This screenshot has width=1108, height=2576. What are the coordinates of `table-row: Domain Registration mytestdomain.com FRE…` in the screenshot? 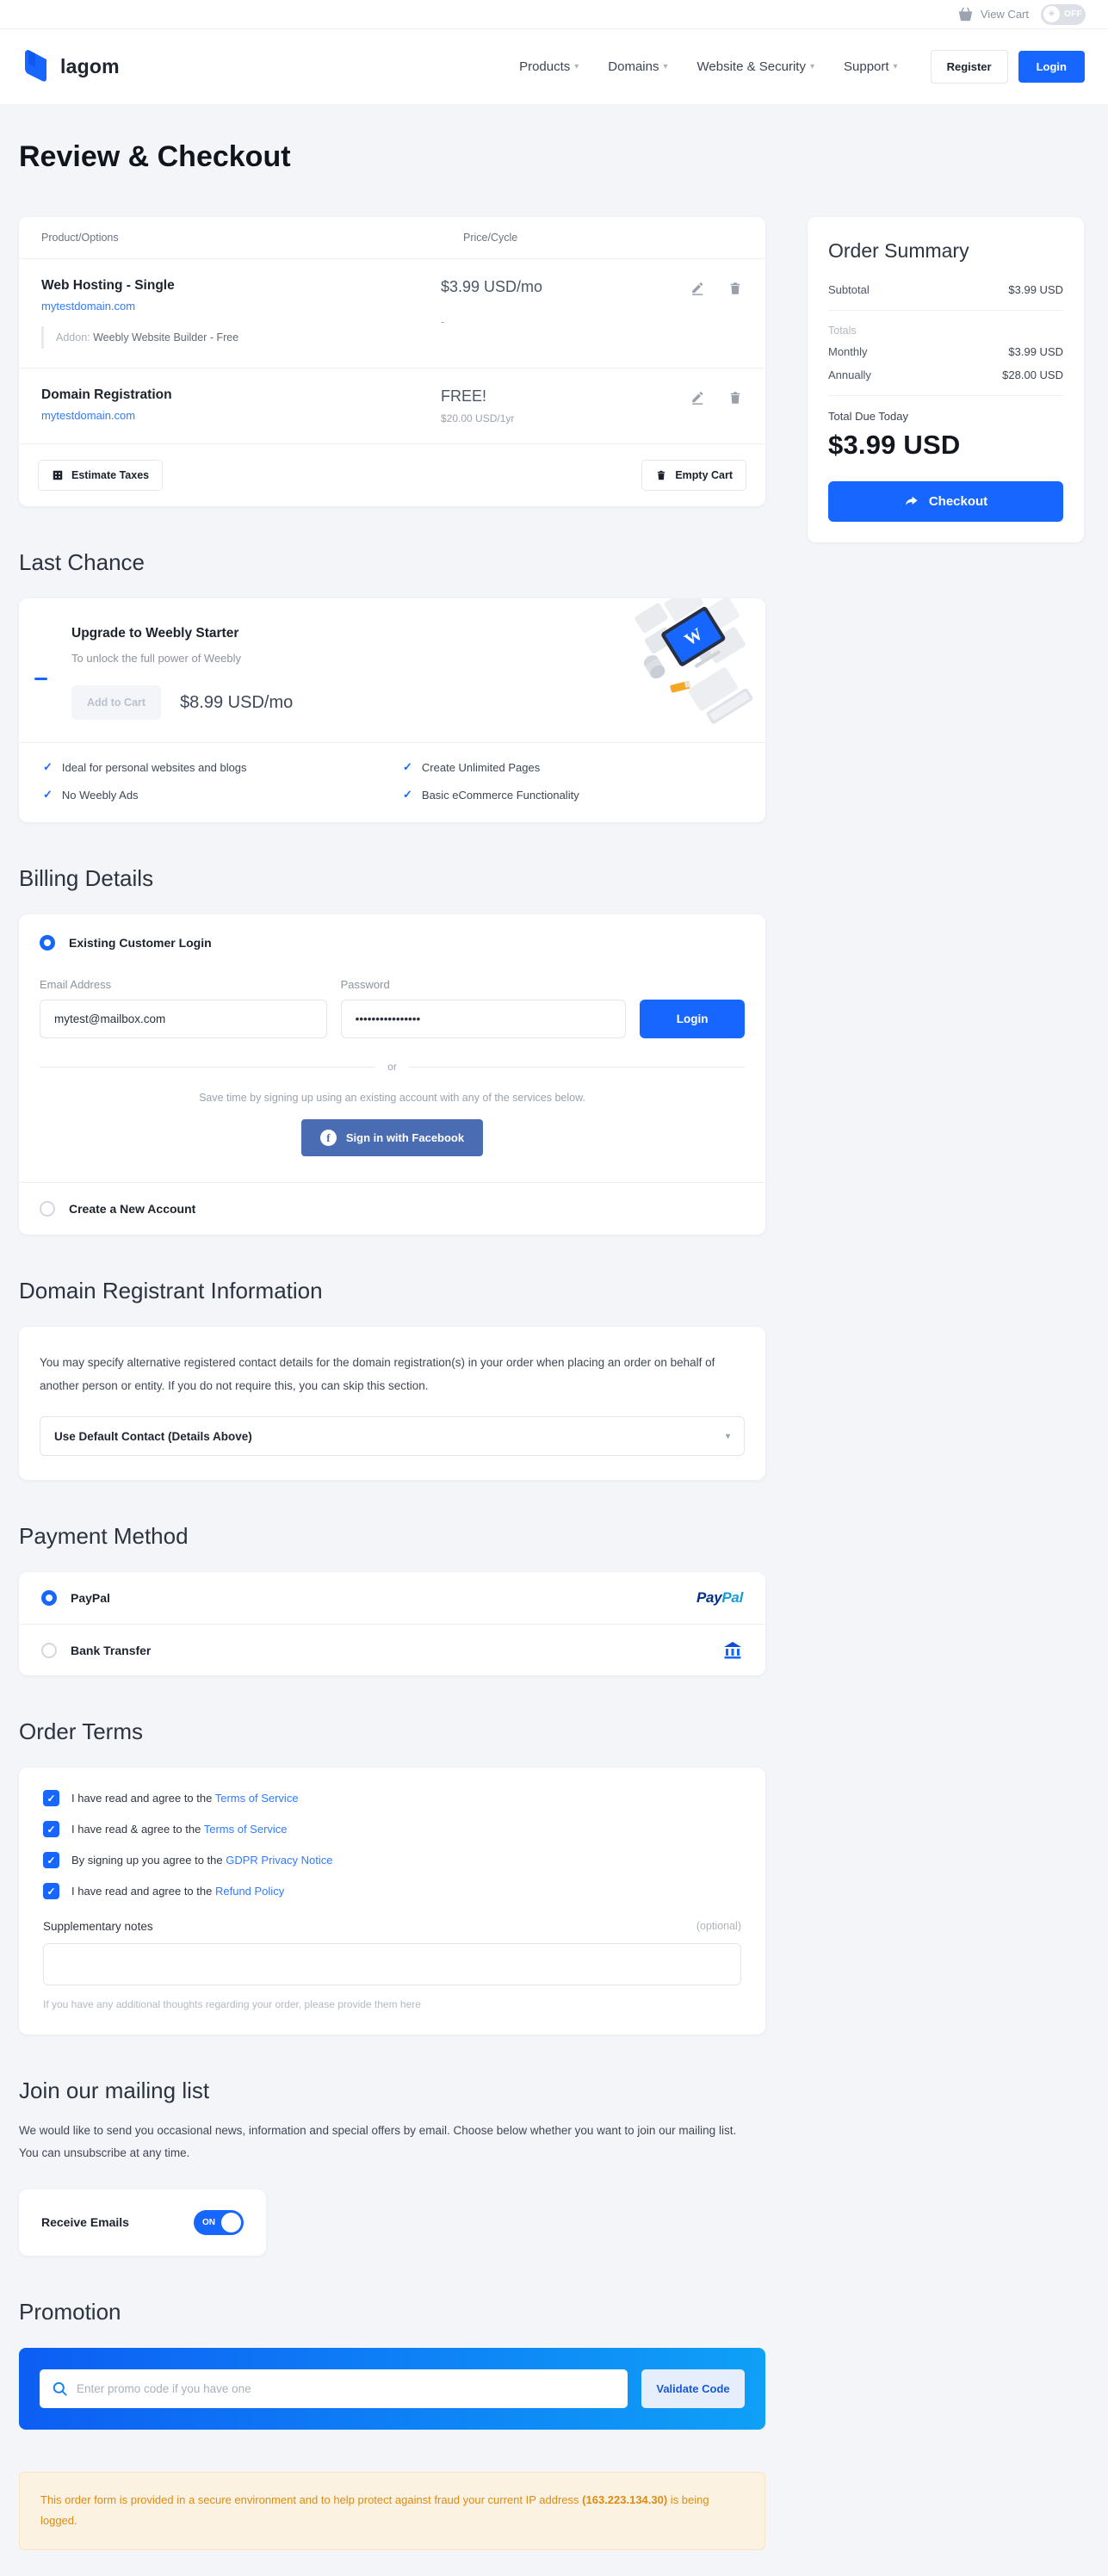 It's located at (392, 406).